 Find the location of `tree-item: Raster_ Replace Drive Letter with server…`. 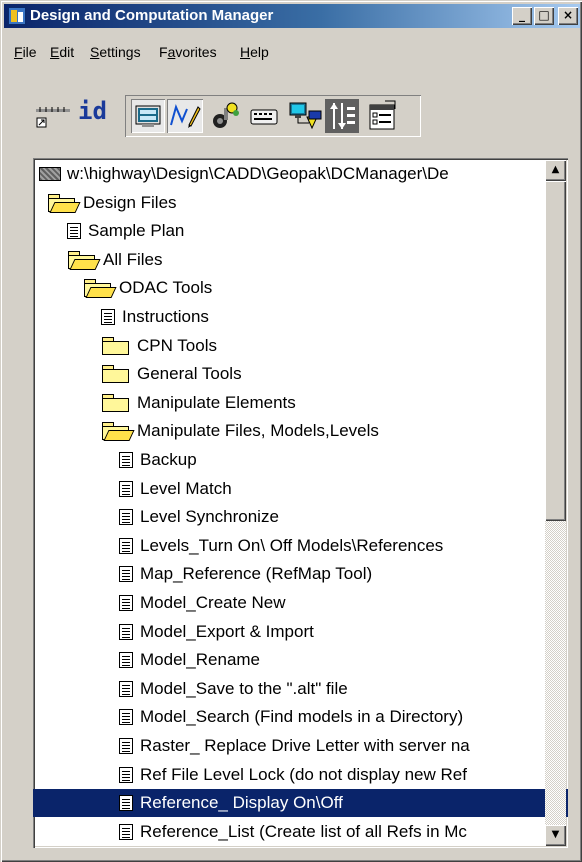

tree-item: Raster_ Replace Drive Letter with server… is located at coordinates (295, 746).